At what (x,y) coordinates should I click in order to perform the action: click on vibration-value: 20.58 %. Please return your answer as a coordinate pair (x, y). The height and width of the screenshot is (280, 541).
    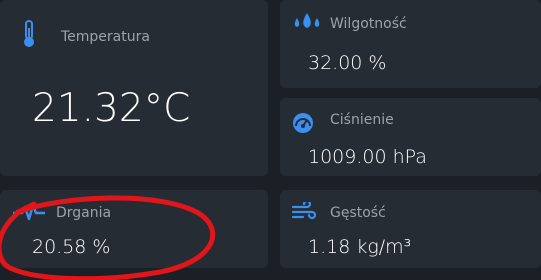
    Looking at the image, I should click on (71, 247).